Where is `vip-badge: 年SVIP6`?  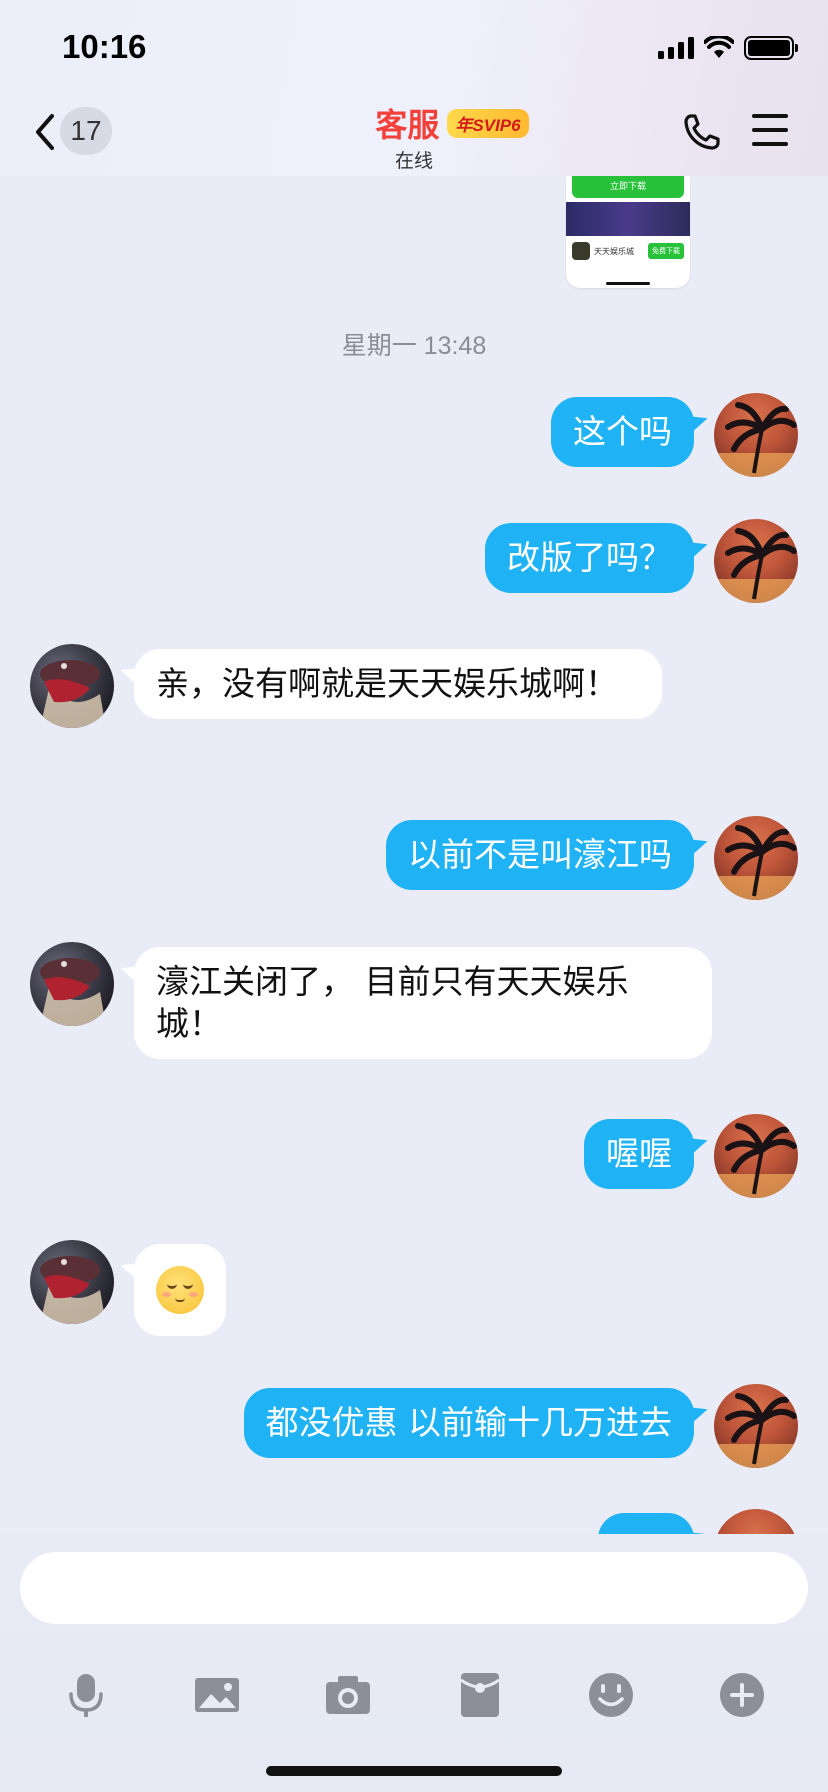 vip-badge: 年SVIP6 is located at coordinates (488, 123).